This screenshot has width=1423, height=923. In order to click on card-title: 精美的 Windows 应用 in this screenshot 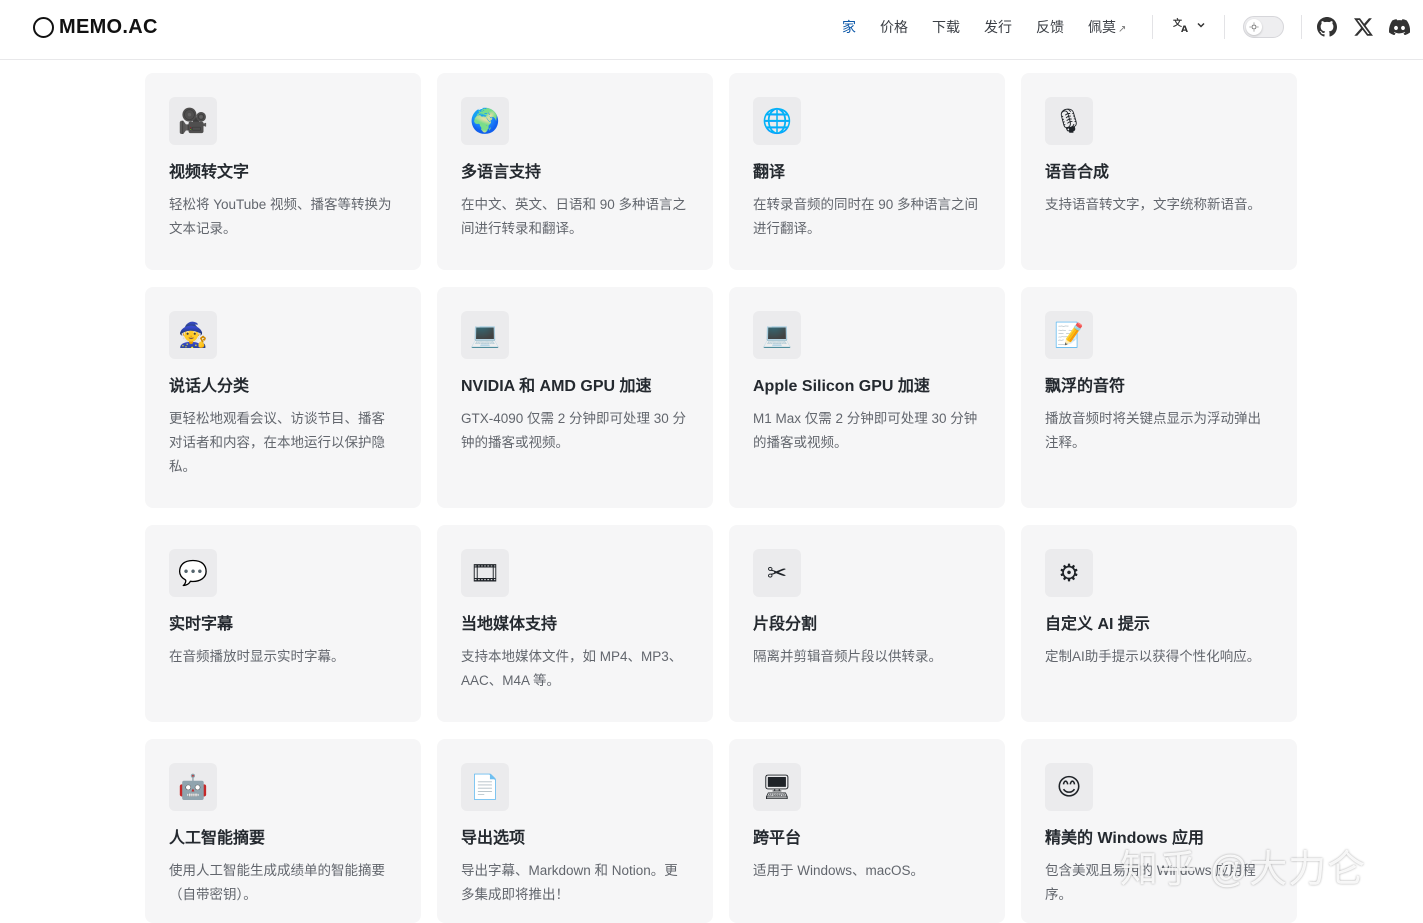, I will do `click(1124, 838)`.